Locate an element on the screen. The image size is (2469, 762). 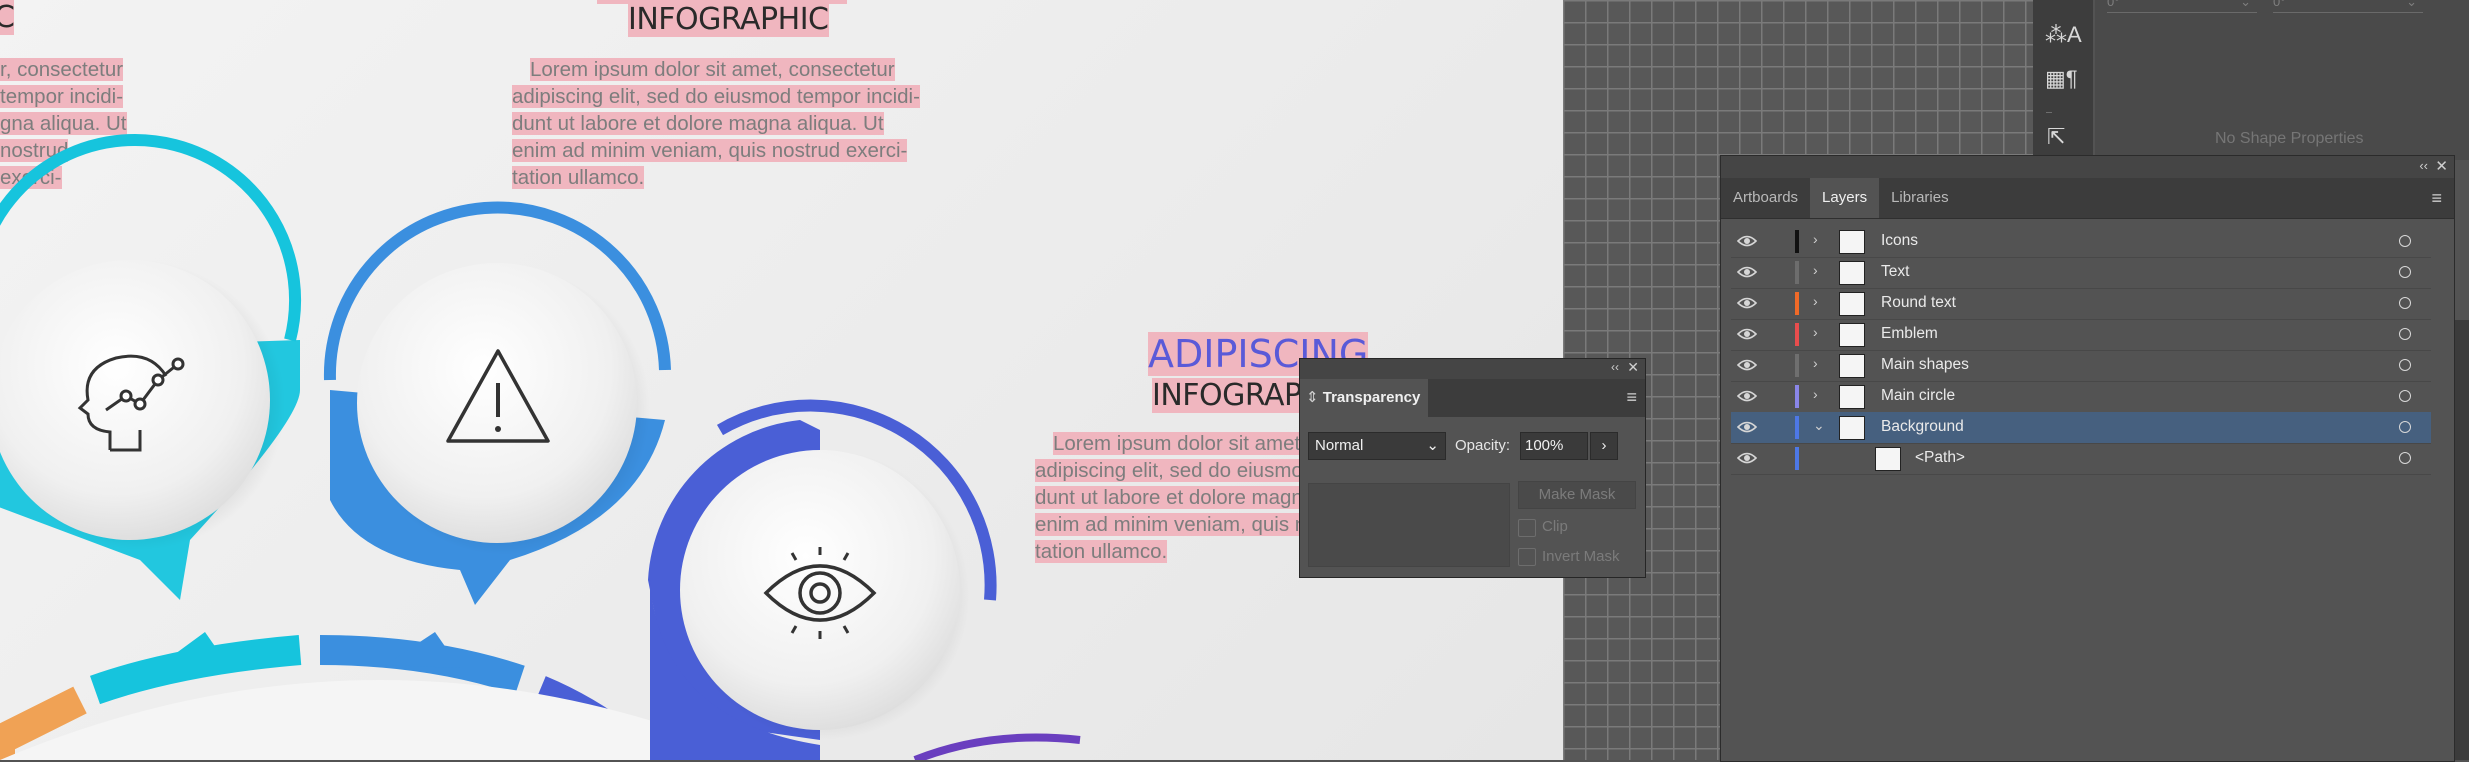
clip-label: Clip is located at coordinates (1555, 526).